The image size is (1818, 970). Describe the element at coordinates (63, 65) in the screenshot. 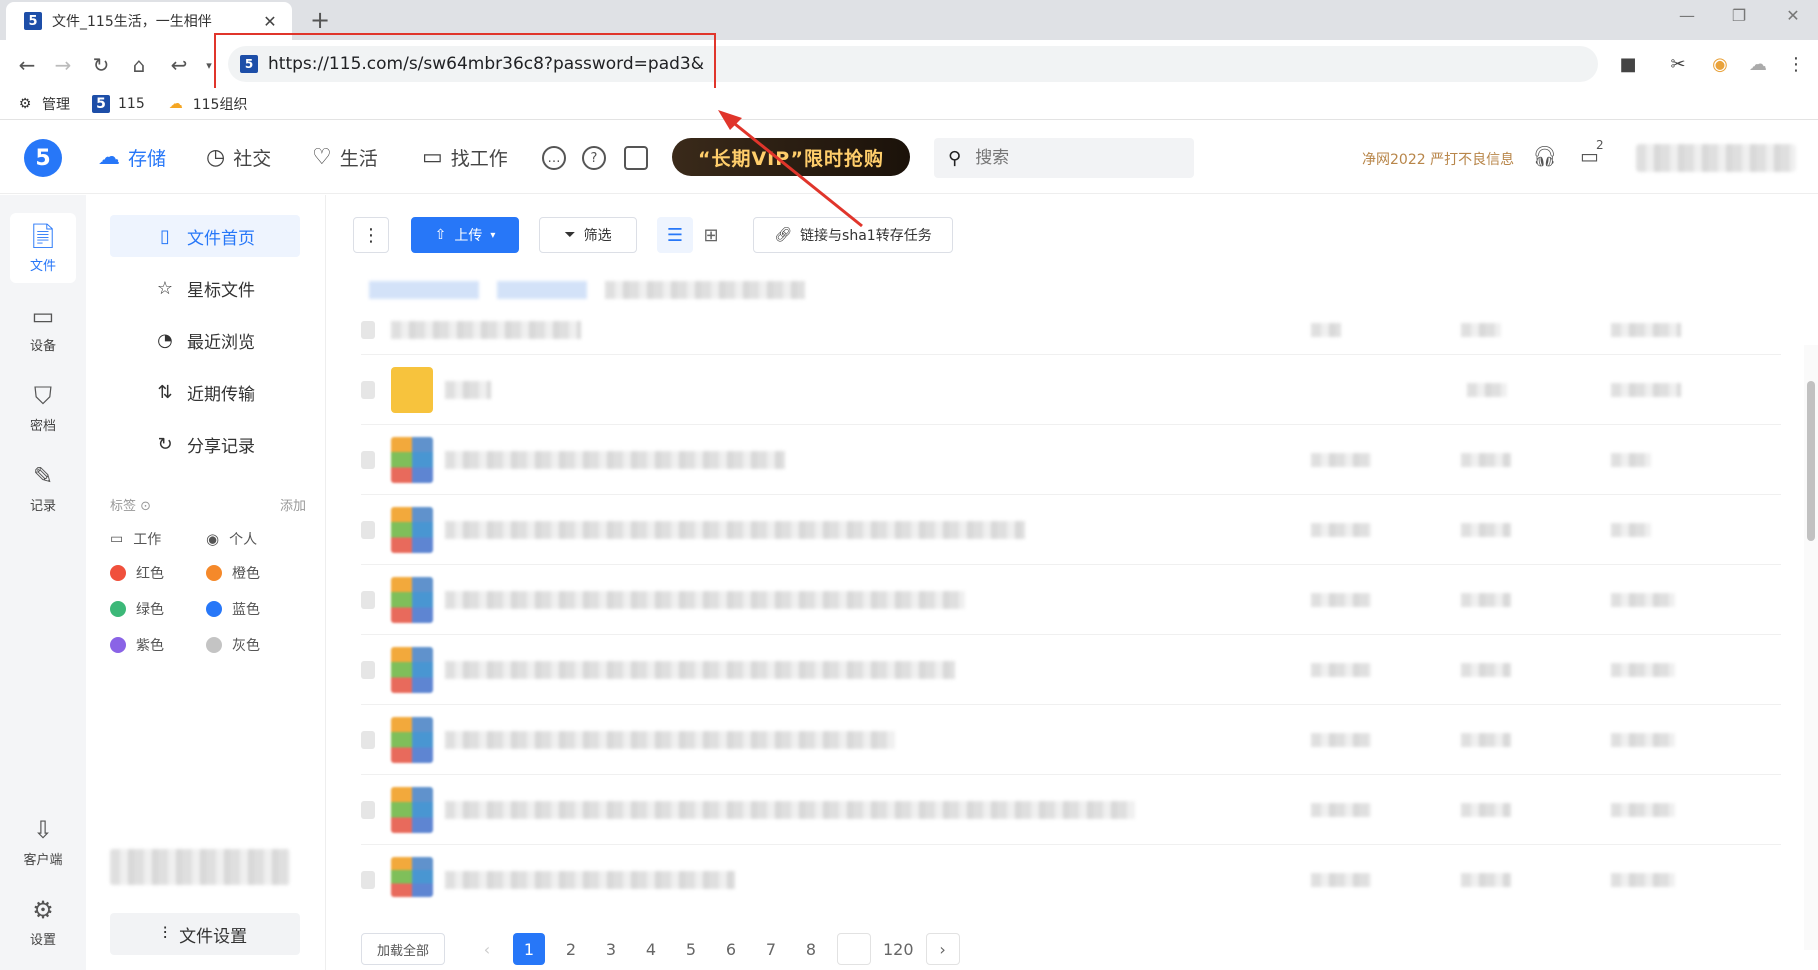

I see `forward-icon: →` at that location.